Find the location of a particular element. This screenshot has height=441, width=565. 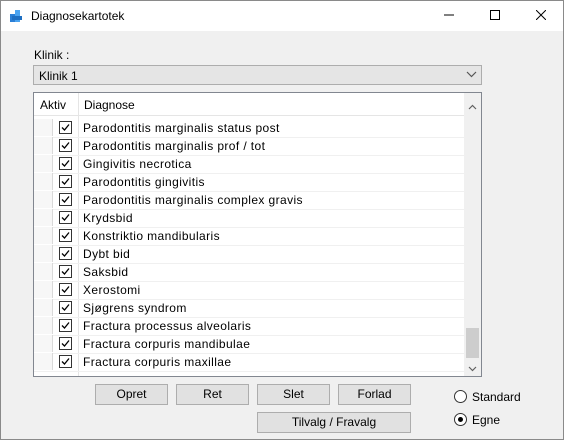

table-row: Parodontitis marginalis complex gravis is located at coordinates (249, 200).